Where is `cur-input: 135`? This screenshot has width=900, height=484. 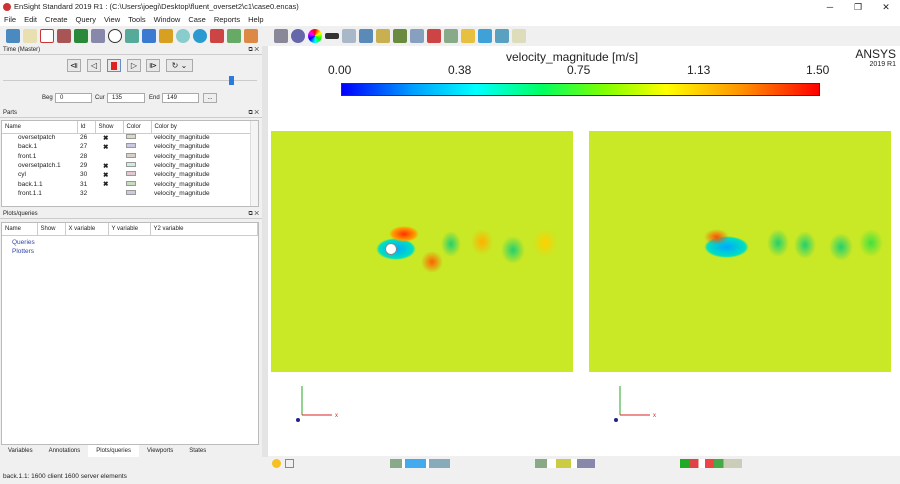 cur-input: 135 is located at coordinates (126, 98).